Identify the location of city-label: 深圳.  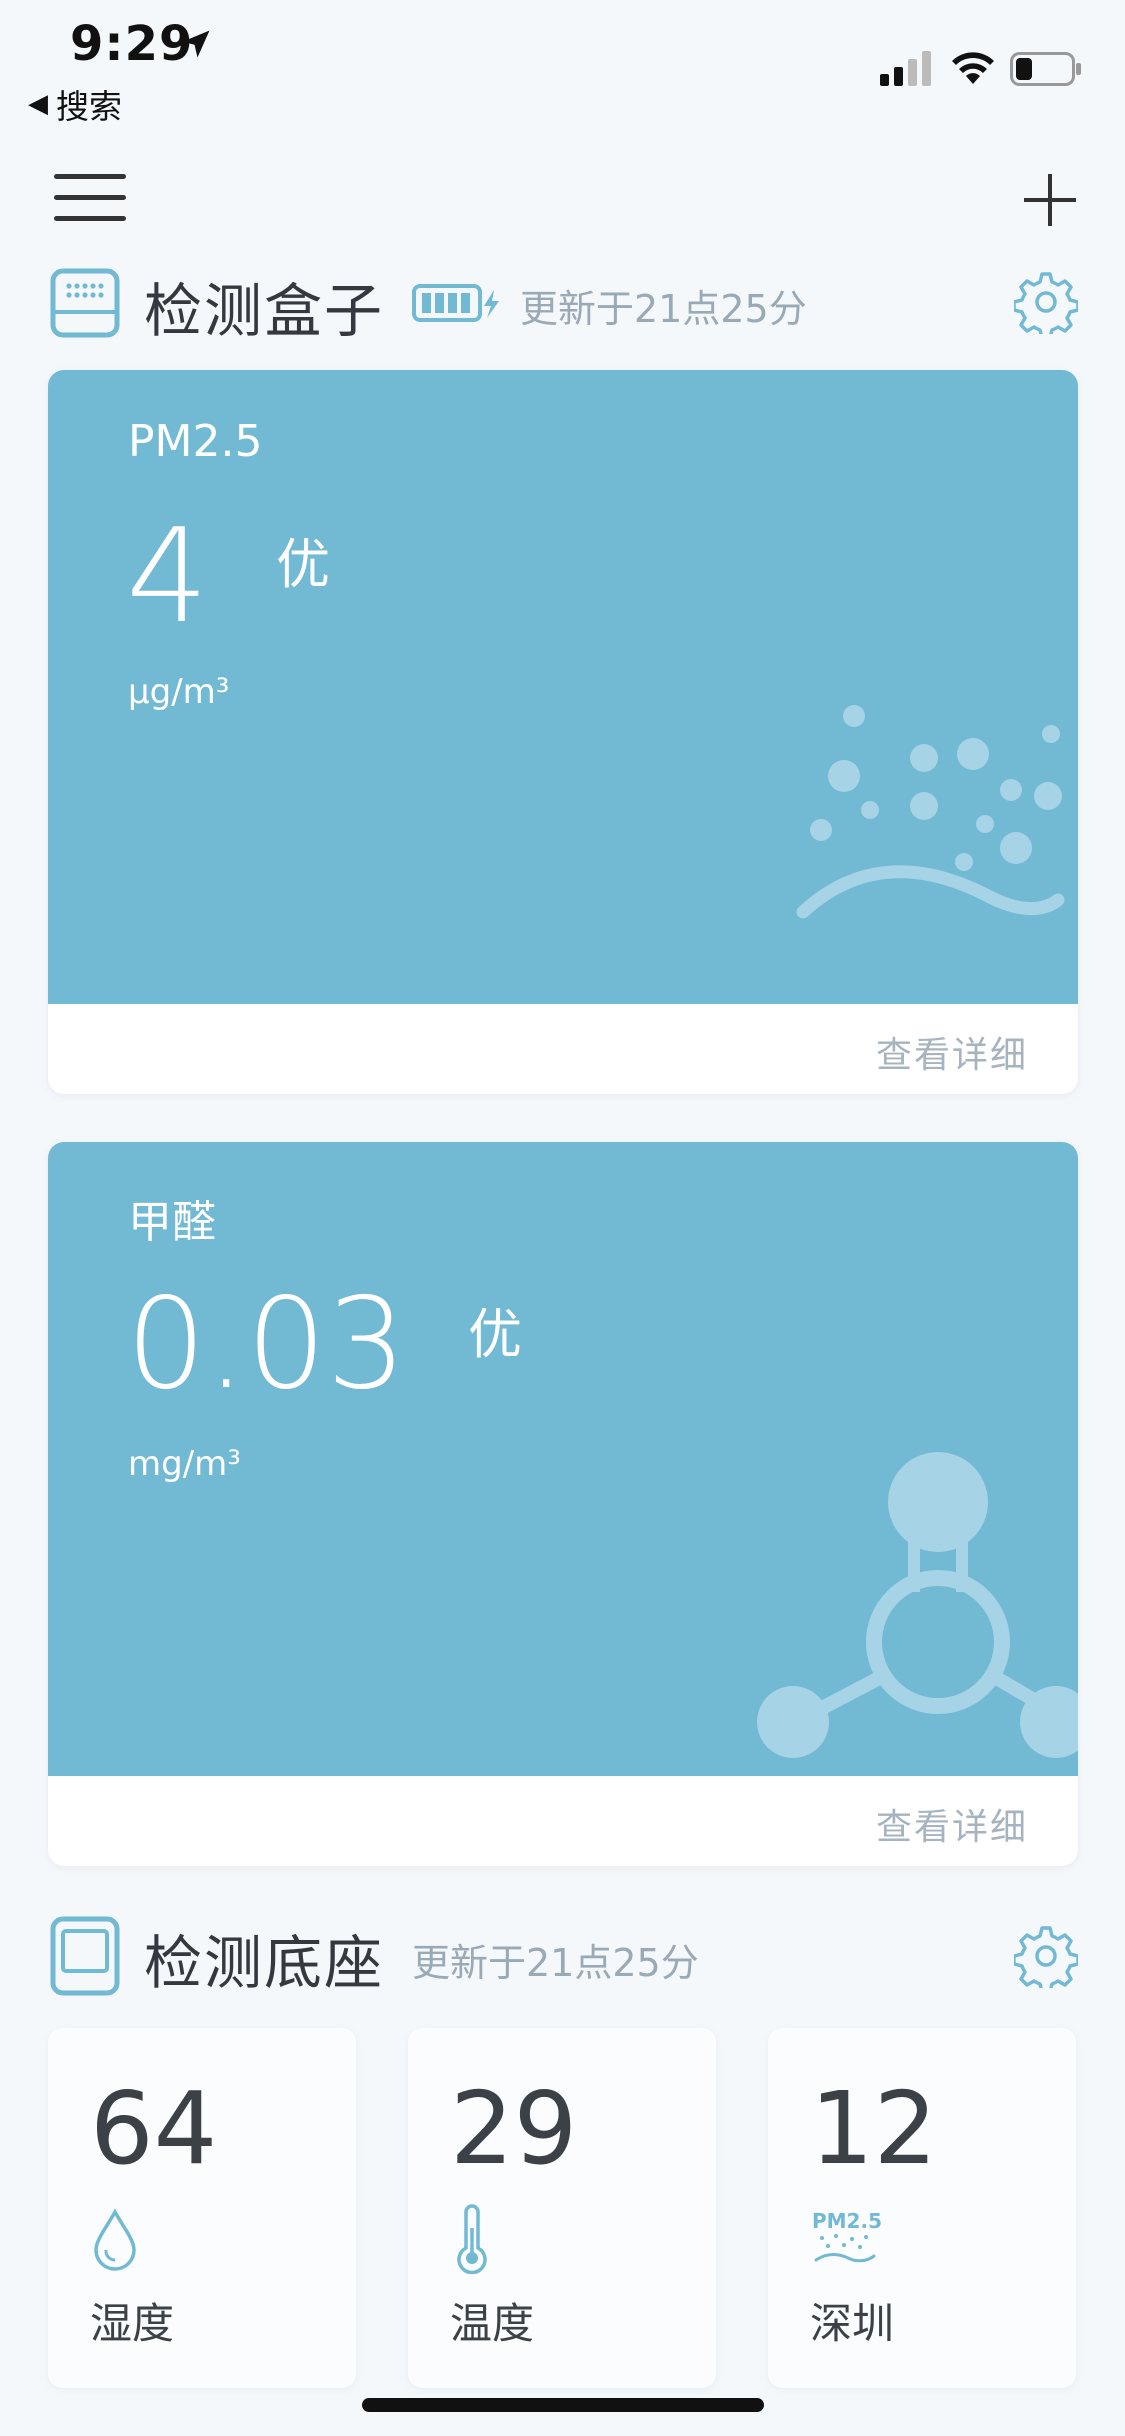
(852, 2323).